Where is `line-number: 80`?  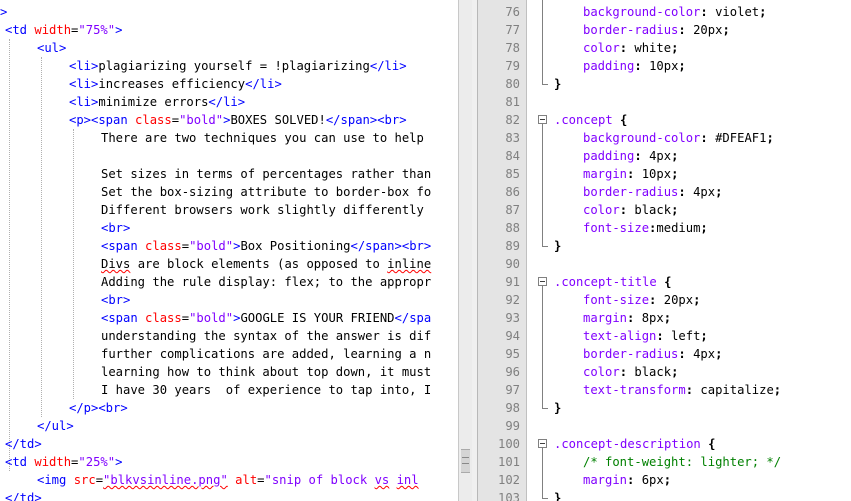 line-number: 80 is located at coordinates (512, 84).